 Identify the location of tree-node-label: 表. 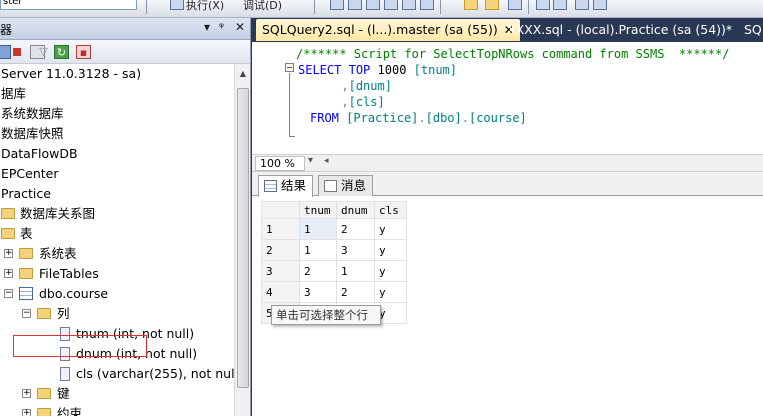
(26, 233).